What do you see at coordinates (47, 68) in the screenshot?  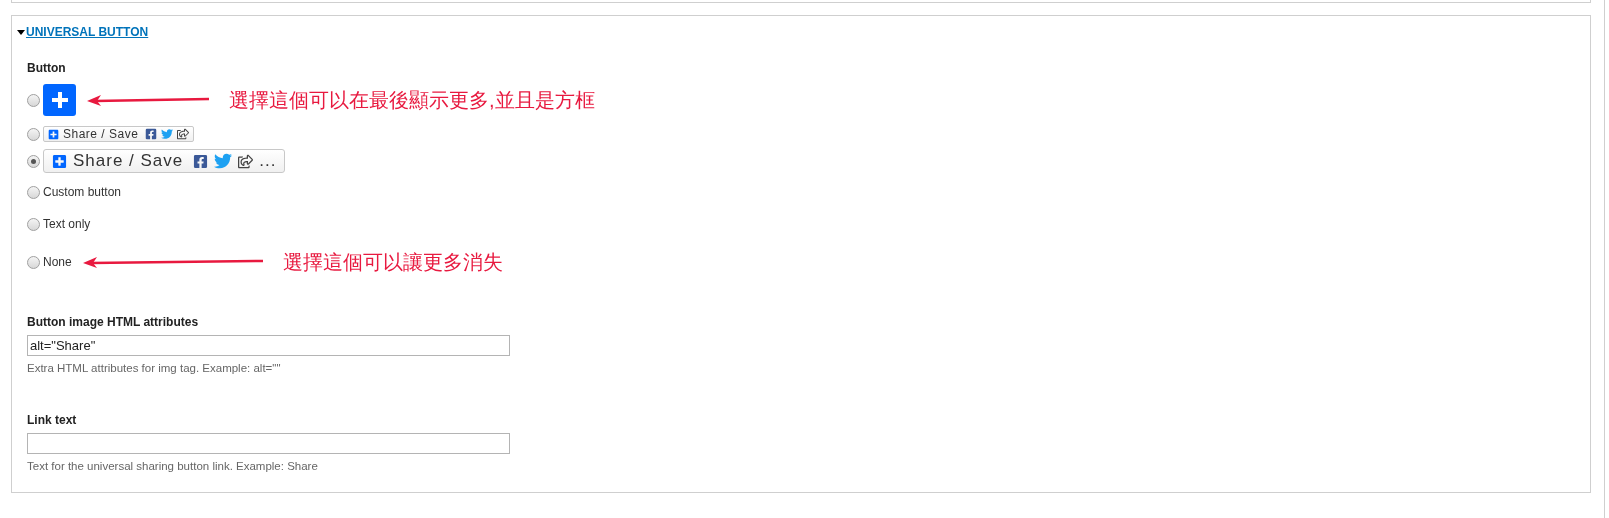 I see `field-label: Button` at bounding box center [47, 68].